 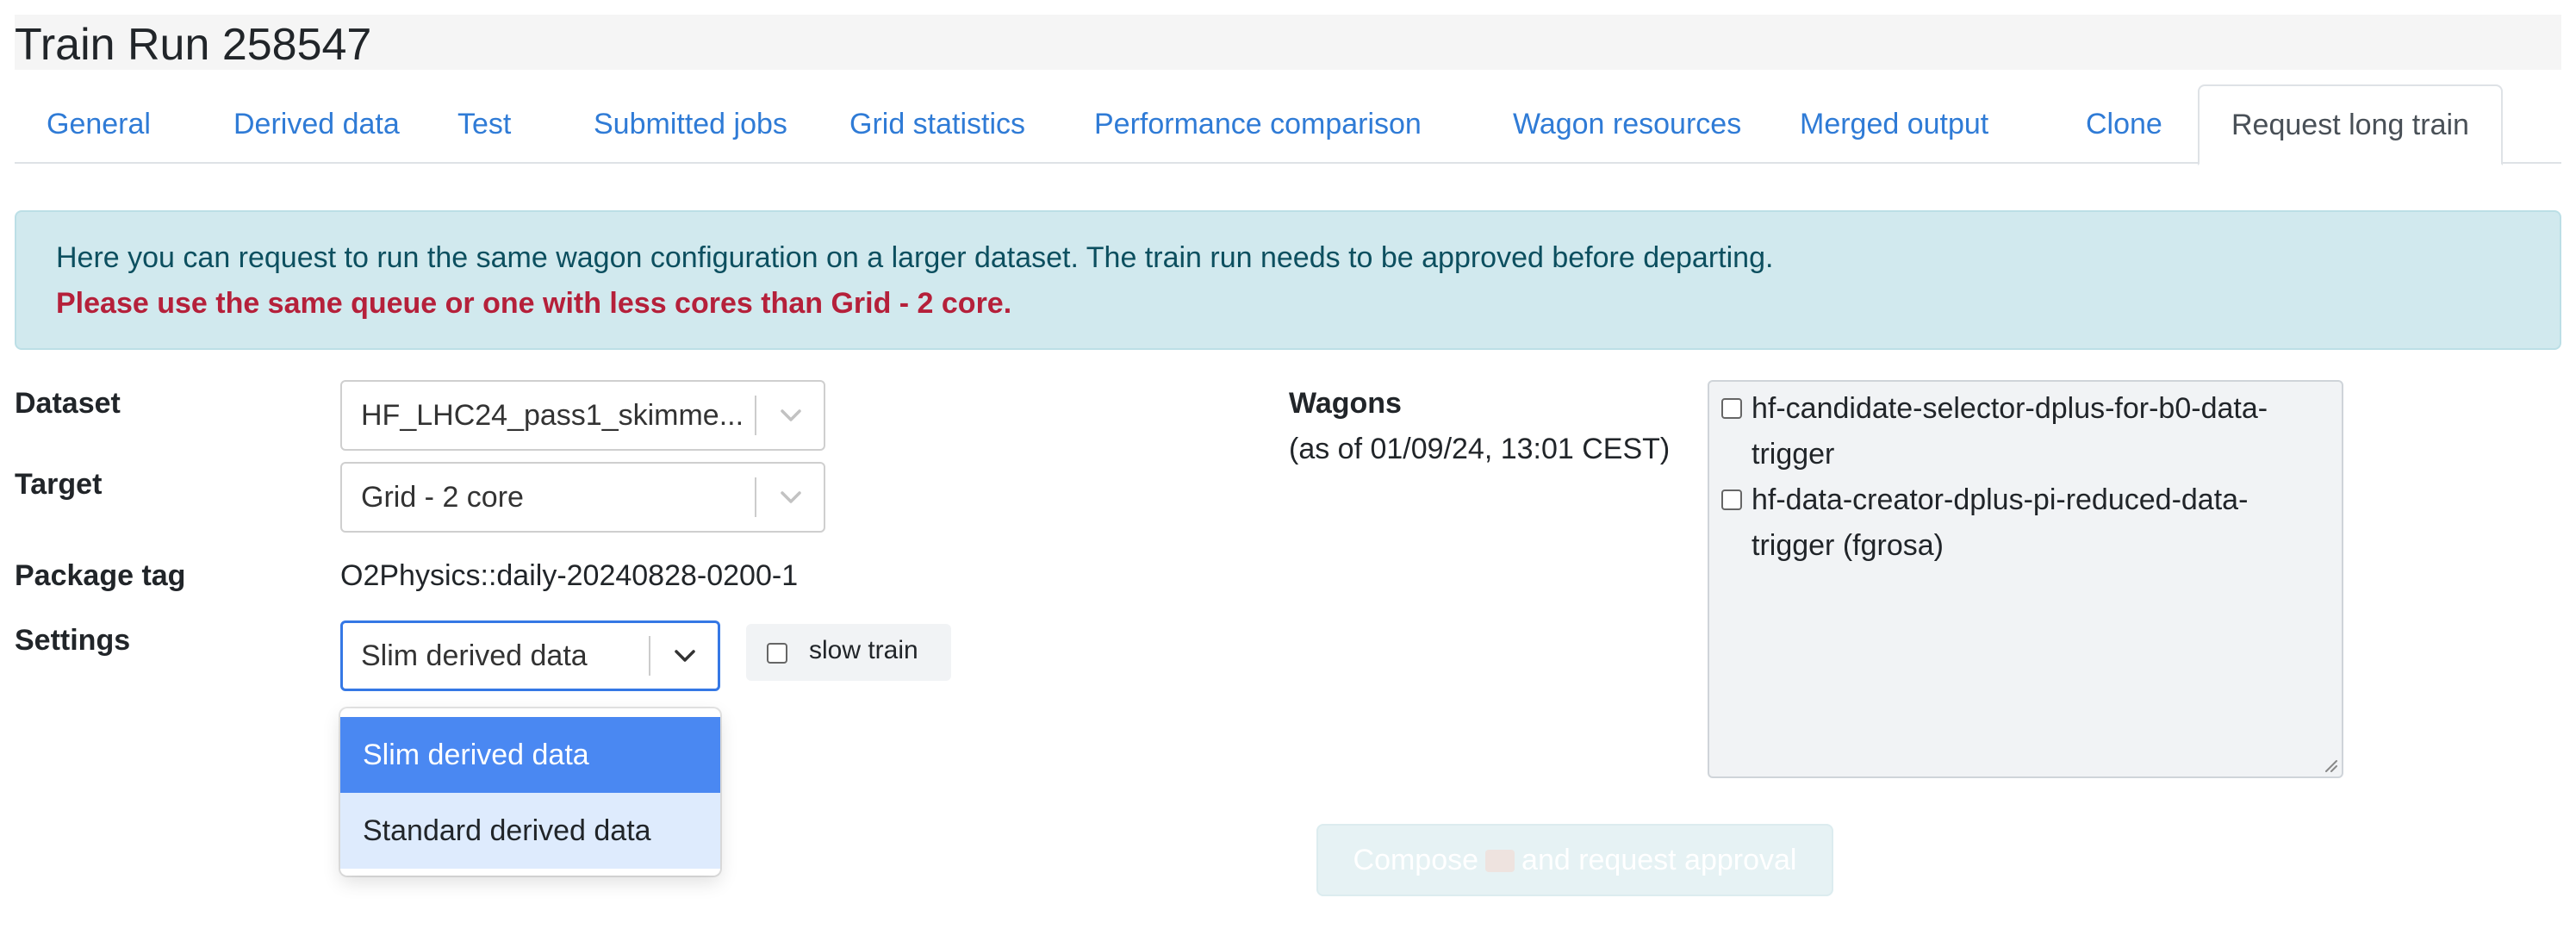 What do you see at coordinates (506, 656) in the screenshot?
I see `settings-select-value: Slim derived data` at bounding box center [506, 656].